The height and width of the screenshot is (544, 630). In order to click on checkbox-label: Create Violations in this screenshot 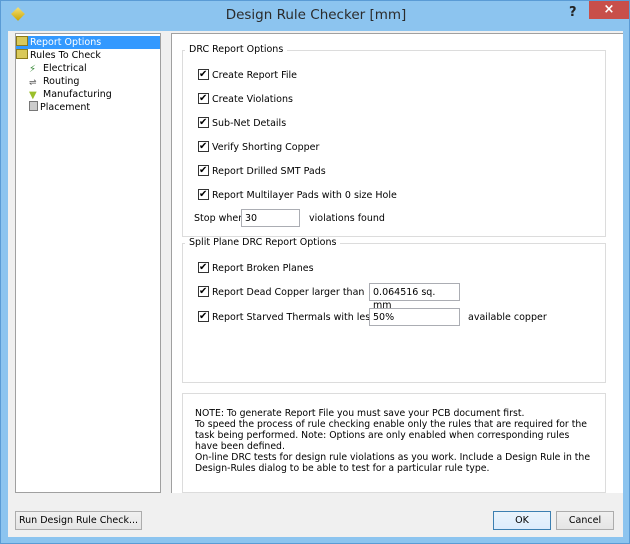, I will do `click(252, 99)`.